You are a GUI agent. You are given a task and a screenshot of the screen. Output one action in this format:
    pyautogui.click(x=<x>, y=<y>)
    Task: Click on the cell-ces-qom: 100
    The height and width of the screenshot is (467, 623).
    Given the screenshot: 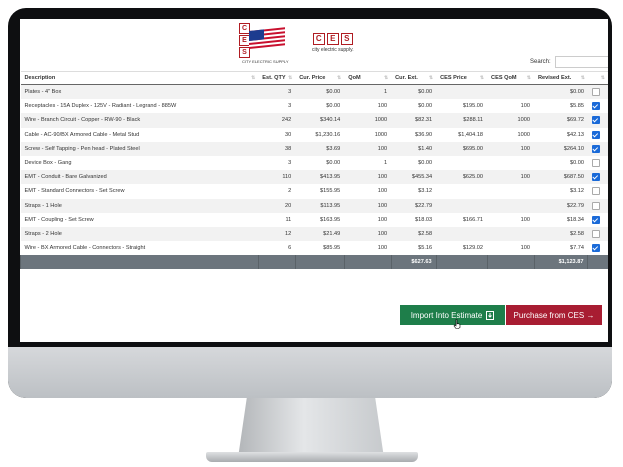 What is the action you would take?
    pyautogui.click(x=525, y=148)
    